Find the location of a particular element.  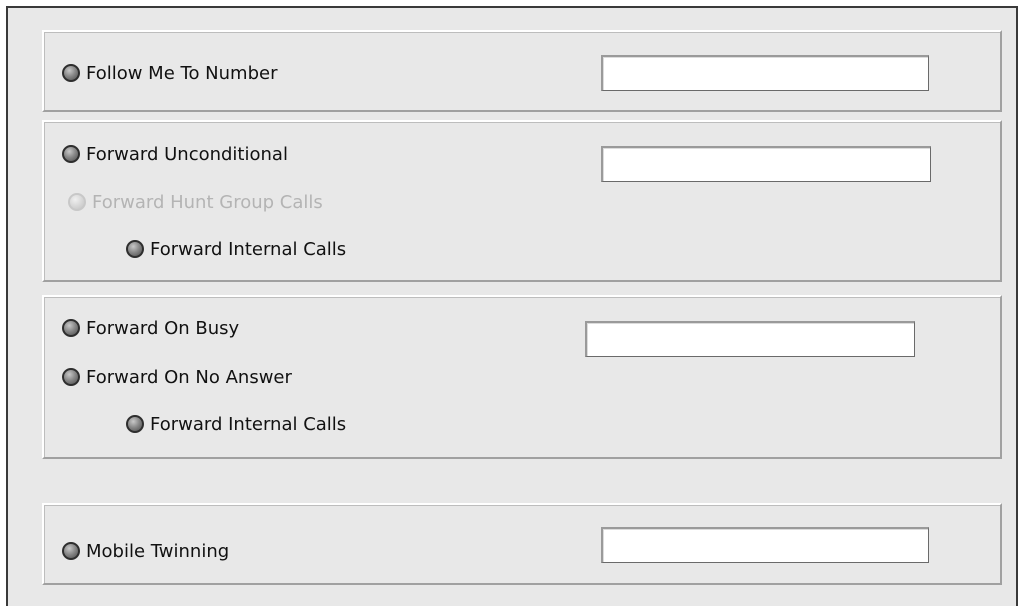

forward-unconditional-label: Forward Unconditional is located at coordinates (187, 154).